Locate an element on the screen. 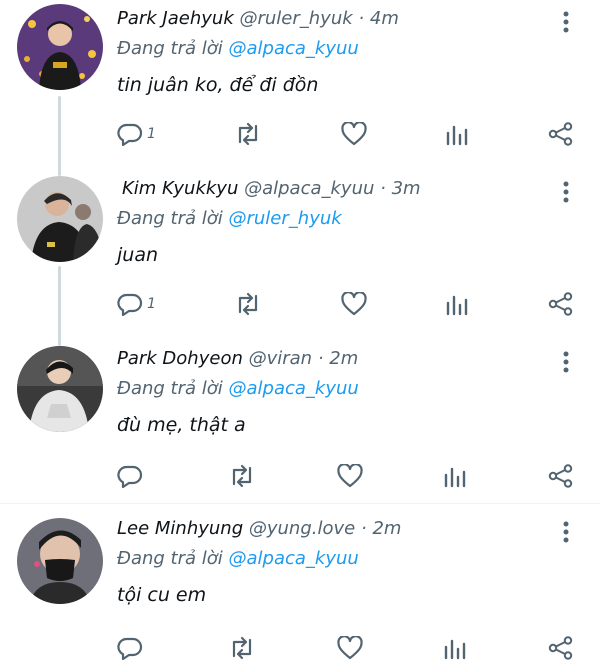  user-handle: @ruler_hyuk is located at coordinates (295, 18).